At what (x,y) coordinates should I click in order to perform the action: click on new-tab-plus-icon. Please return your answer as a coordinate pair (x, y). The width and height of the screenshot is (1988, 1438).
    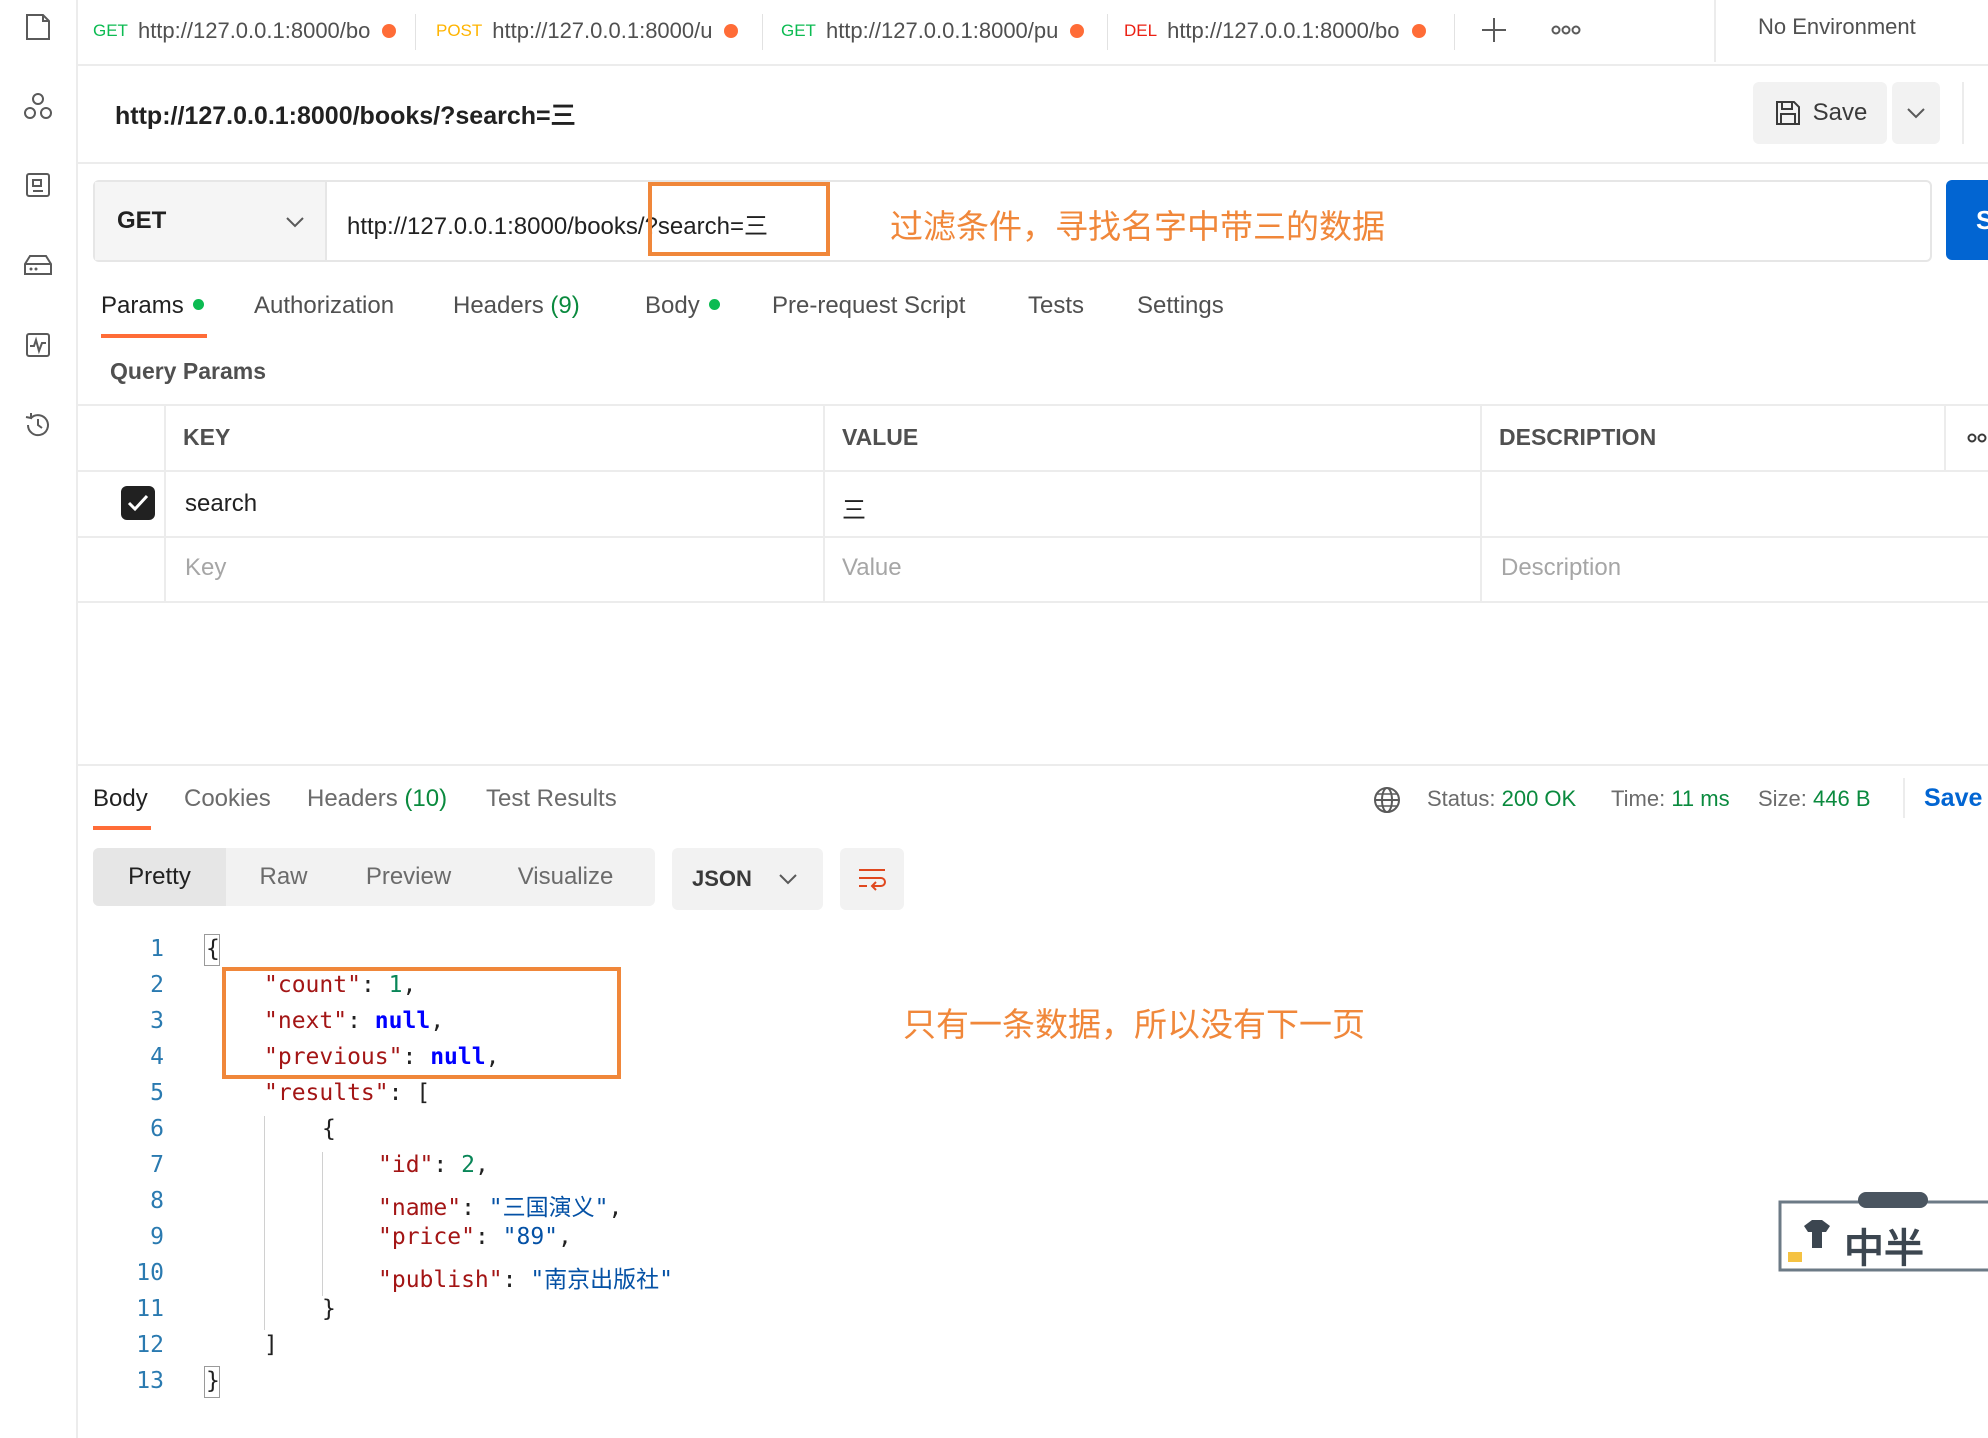
    Looking at the image, I should click on (1494, 30).